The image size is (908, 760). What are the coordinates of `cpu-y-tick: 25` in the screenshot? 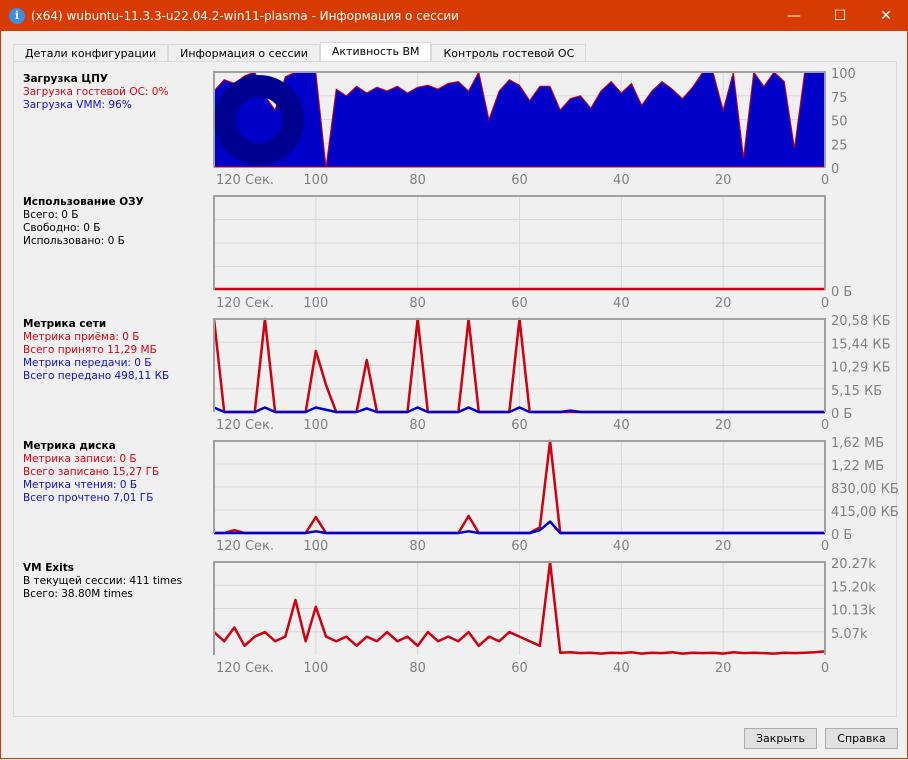 It's located at (839, 145).